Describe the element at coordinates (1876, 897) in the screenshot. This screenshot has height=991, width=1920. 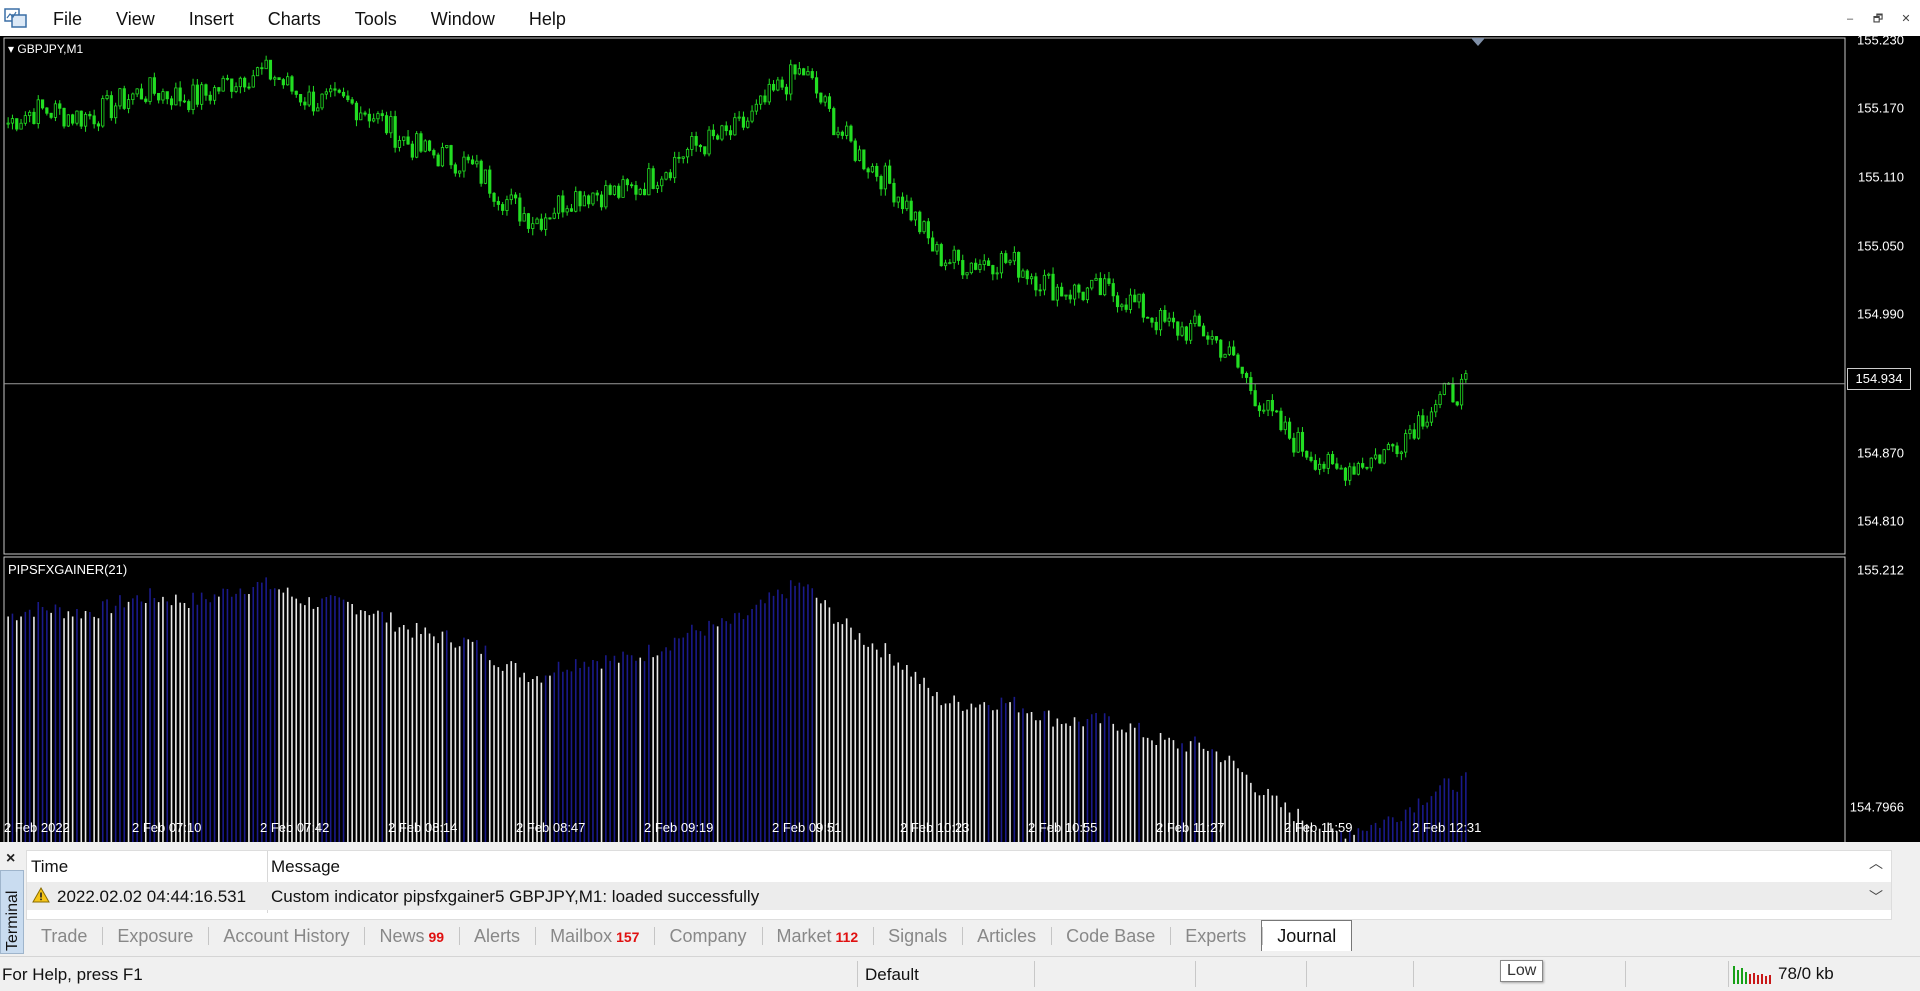
I see `scroll-down-icon: ﹀` at that location.